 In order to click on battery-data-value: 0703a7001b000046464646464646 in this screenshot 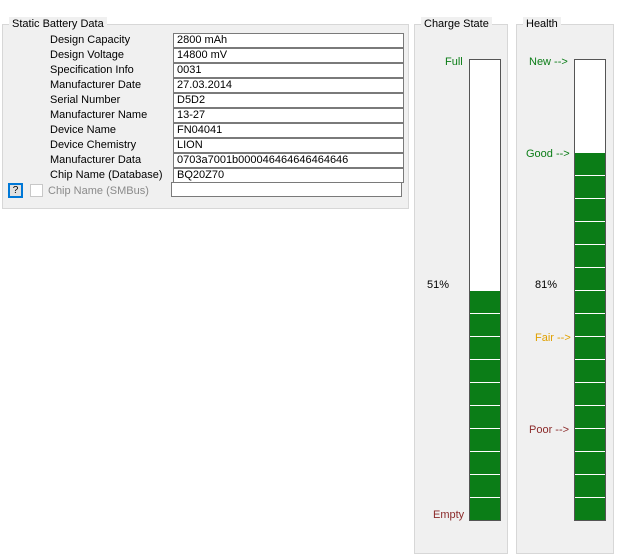, I will do `click(288, 160)`.